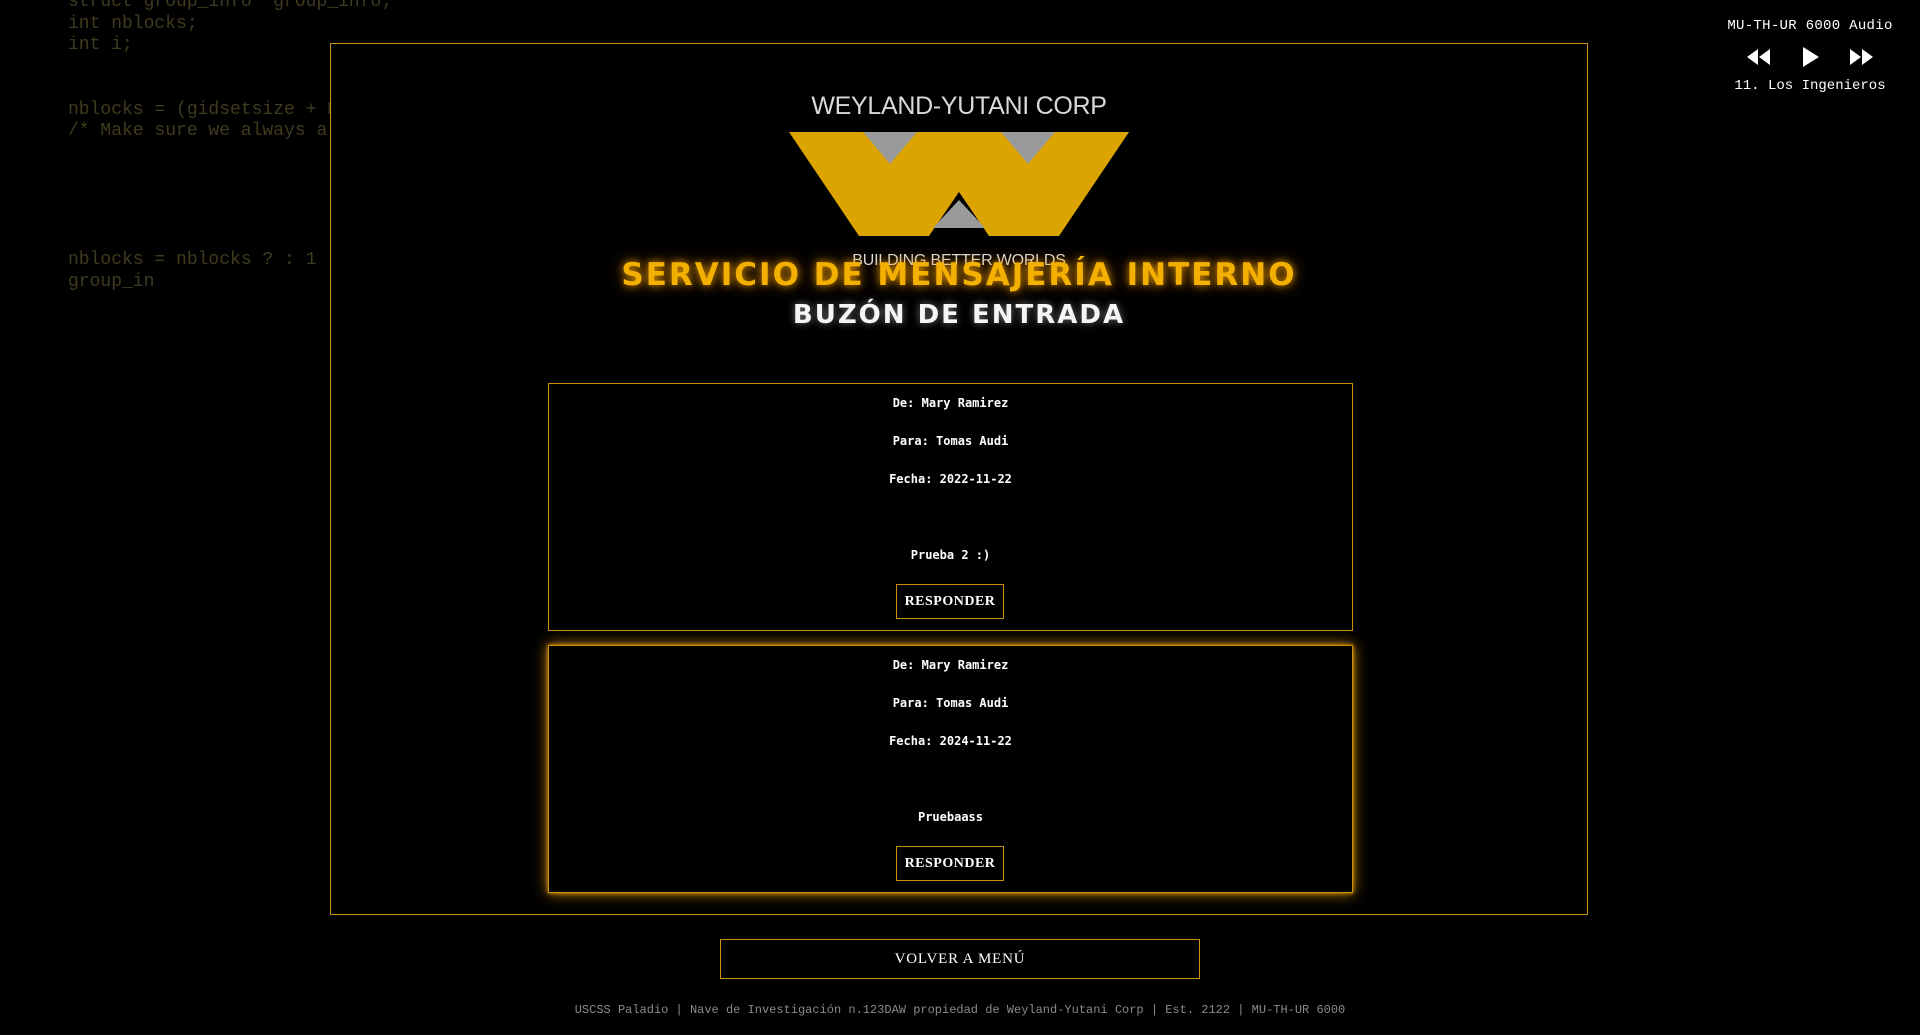 The image size is (1920, 1035). What do you see at coordinates (950, 555) in the screenshot?
I see `message-body: Prueba 2 :)` at bounding box center [950, 555].